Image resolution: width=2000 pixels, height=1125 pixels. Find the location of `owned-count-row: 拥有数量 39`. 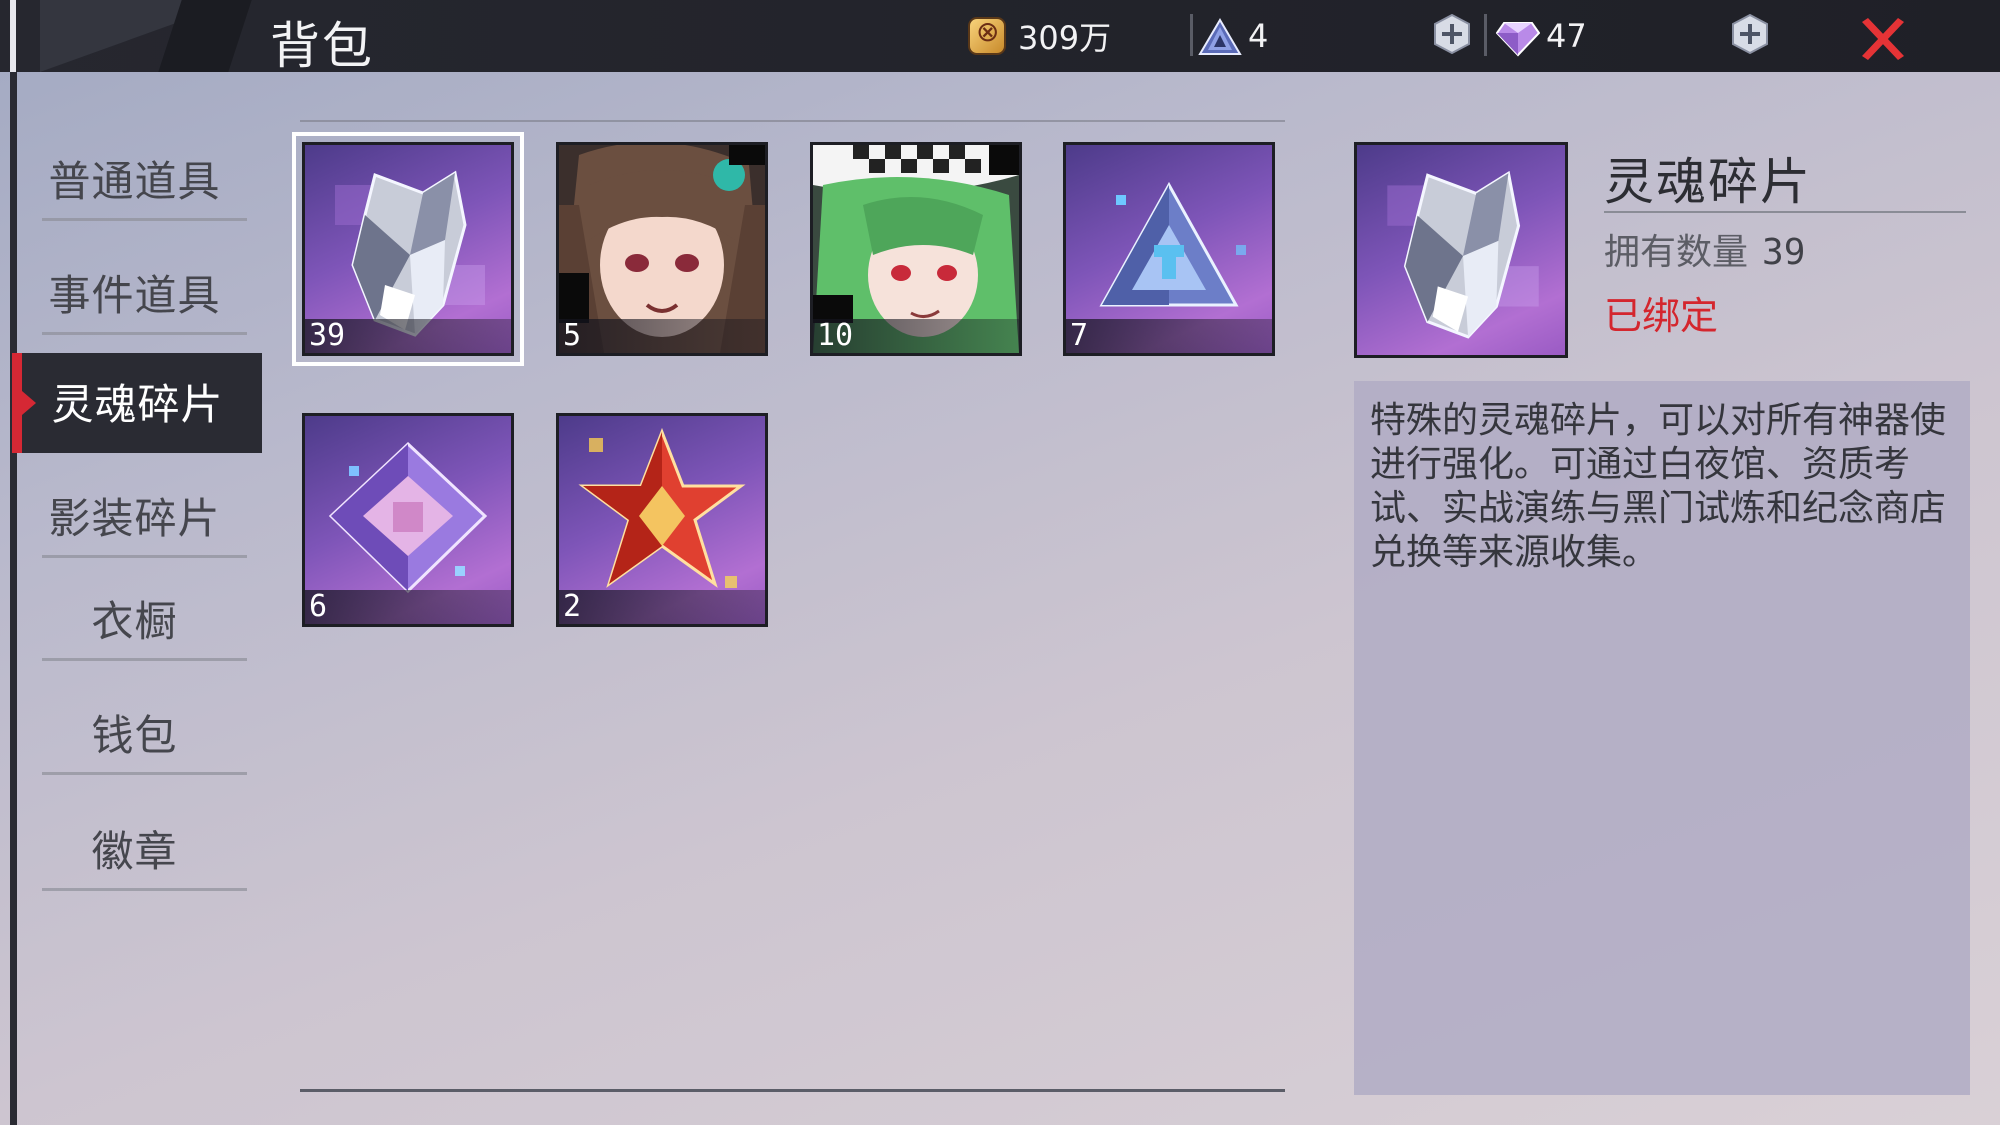

owned-count-row: 拥有数量 39 is located at coordinates (1704, 249).